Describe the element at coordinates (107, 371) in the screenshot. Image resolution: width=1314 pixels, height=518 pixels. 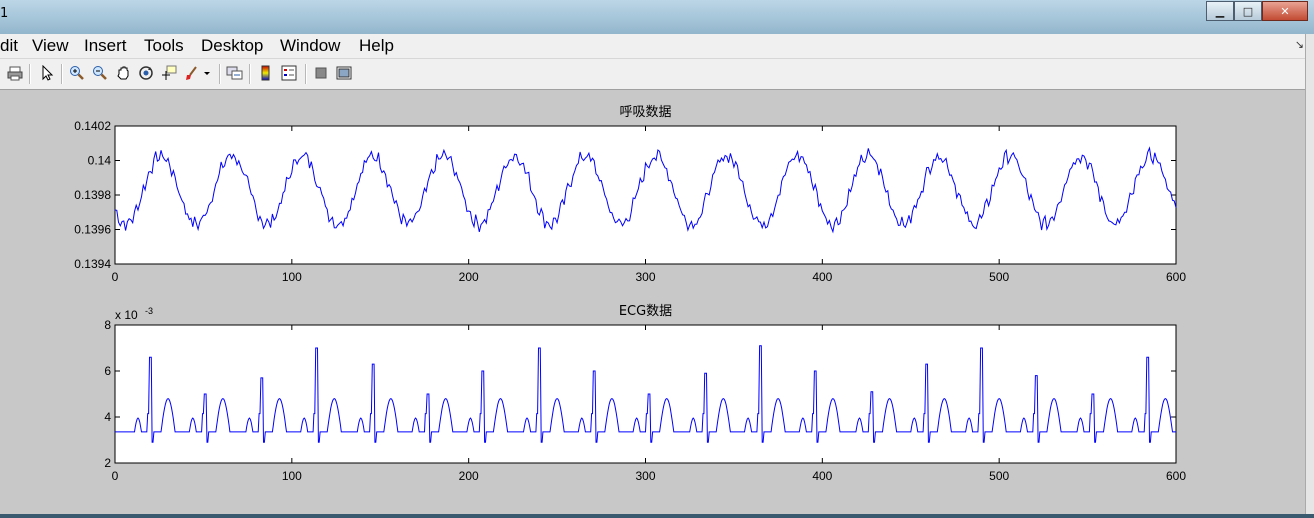
I see `y-tick-label: 6` at that location.